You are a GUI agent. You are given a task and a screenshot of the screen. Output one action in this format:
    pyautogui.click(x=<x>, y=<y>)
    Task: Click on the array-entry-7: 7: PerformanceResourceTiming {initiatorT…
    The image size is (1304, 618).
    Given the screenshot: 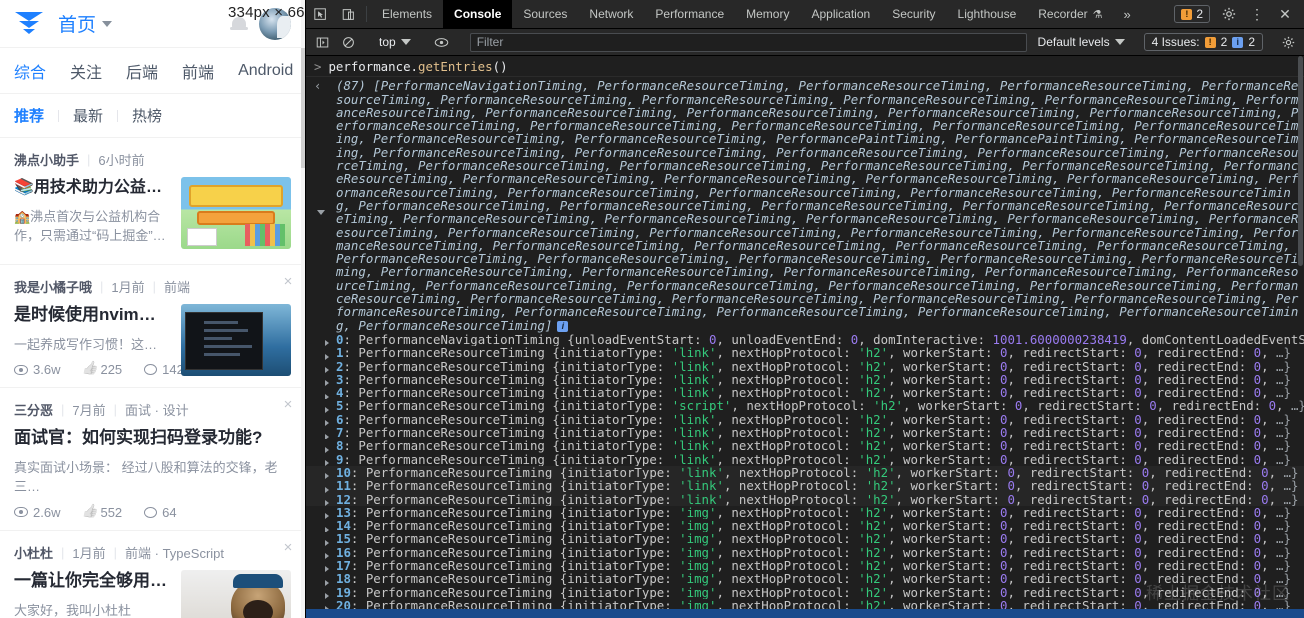 What is the action you would take?
    pyautogui.click(x=805, y=433)
    